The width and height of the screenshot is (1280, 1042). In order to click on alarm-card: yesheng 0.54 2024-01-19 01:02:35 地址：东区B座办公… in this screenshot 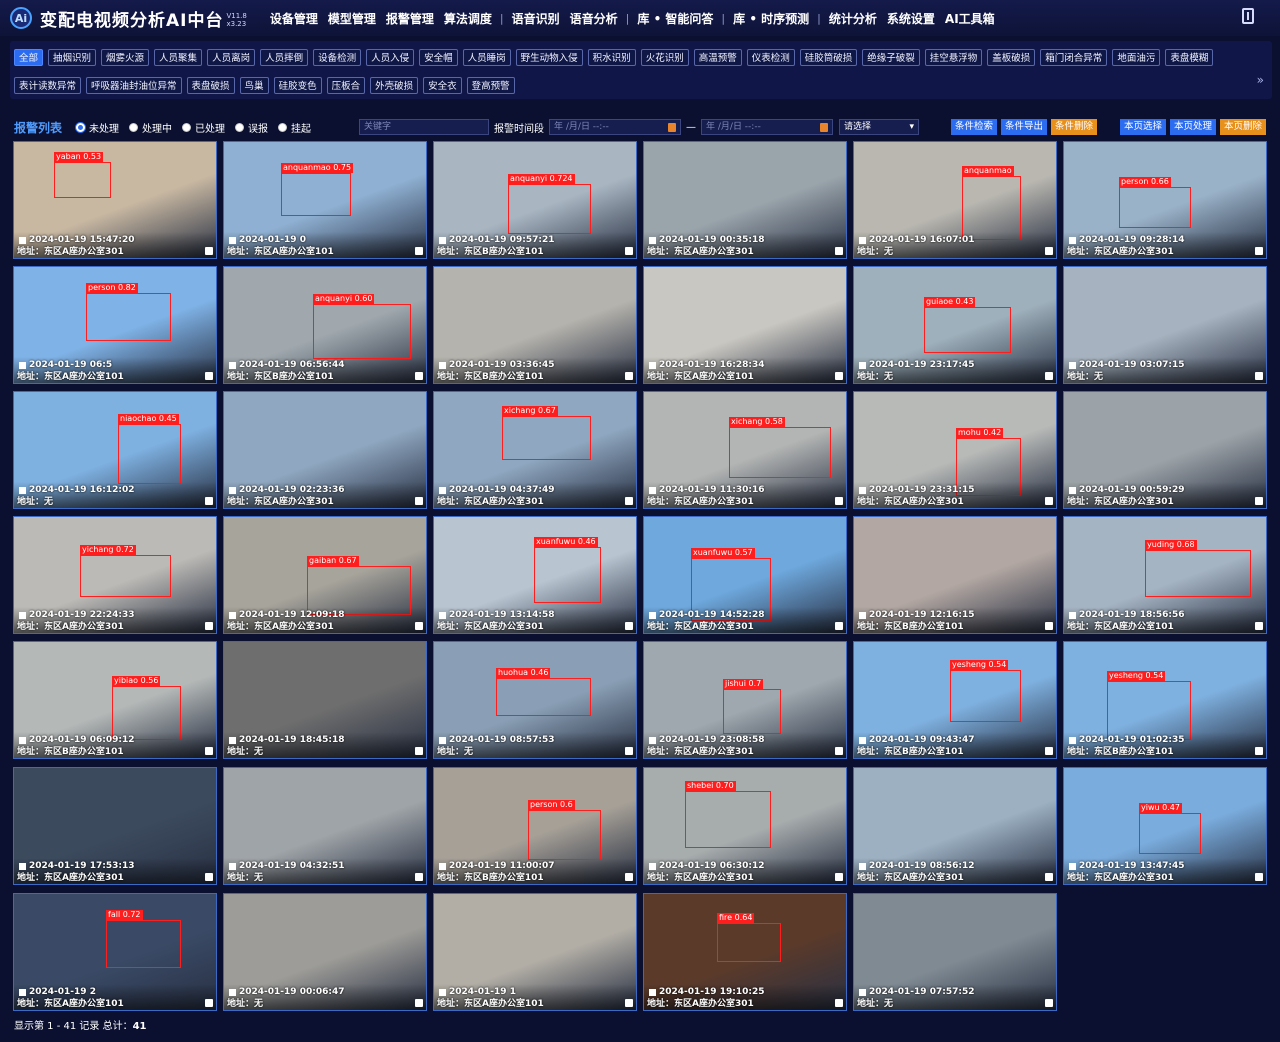, I will do `click(1165, 700)`.